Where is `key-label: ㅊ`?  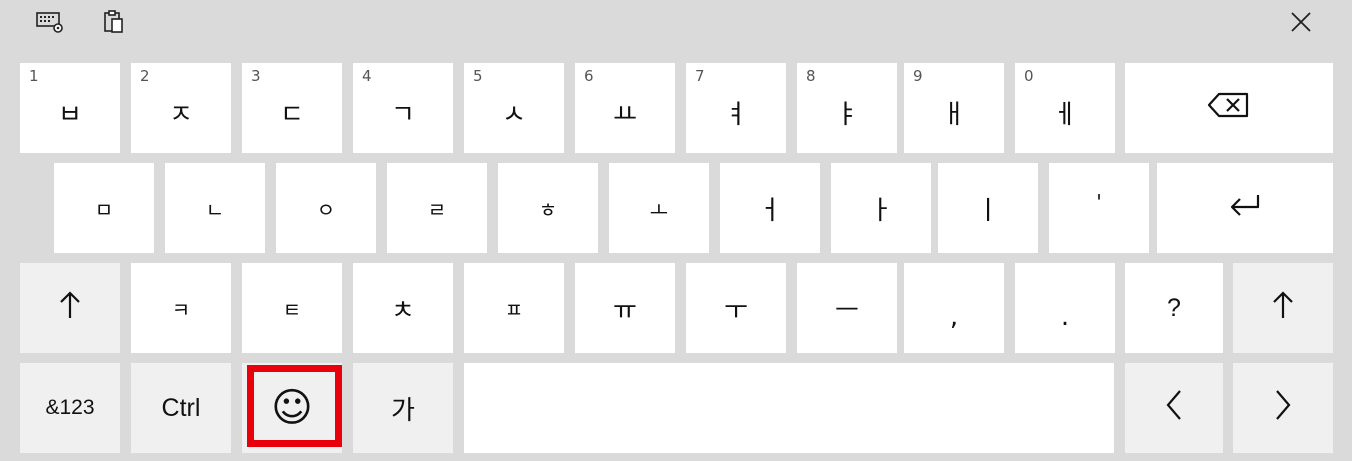
key-label: ㅊ is located at coordinates (403, 310).